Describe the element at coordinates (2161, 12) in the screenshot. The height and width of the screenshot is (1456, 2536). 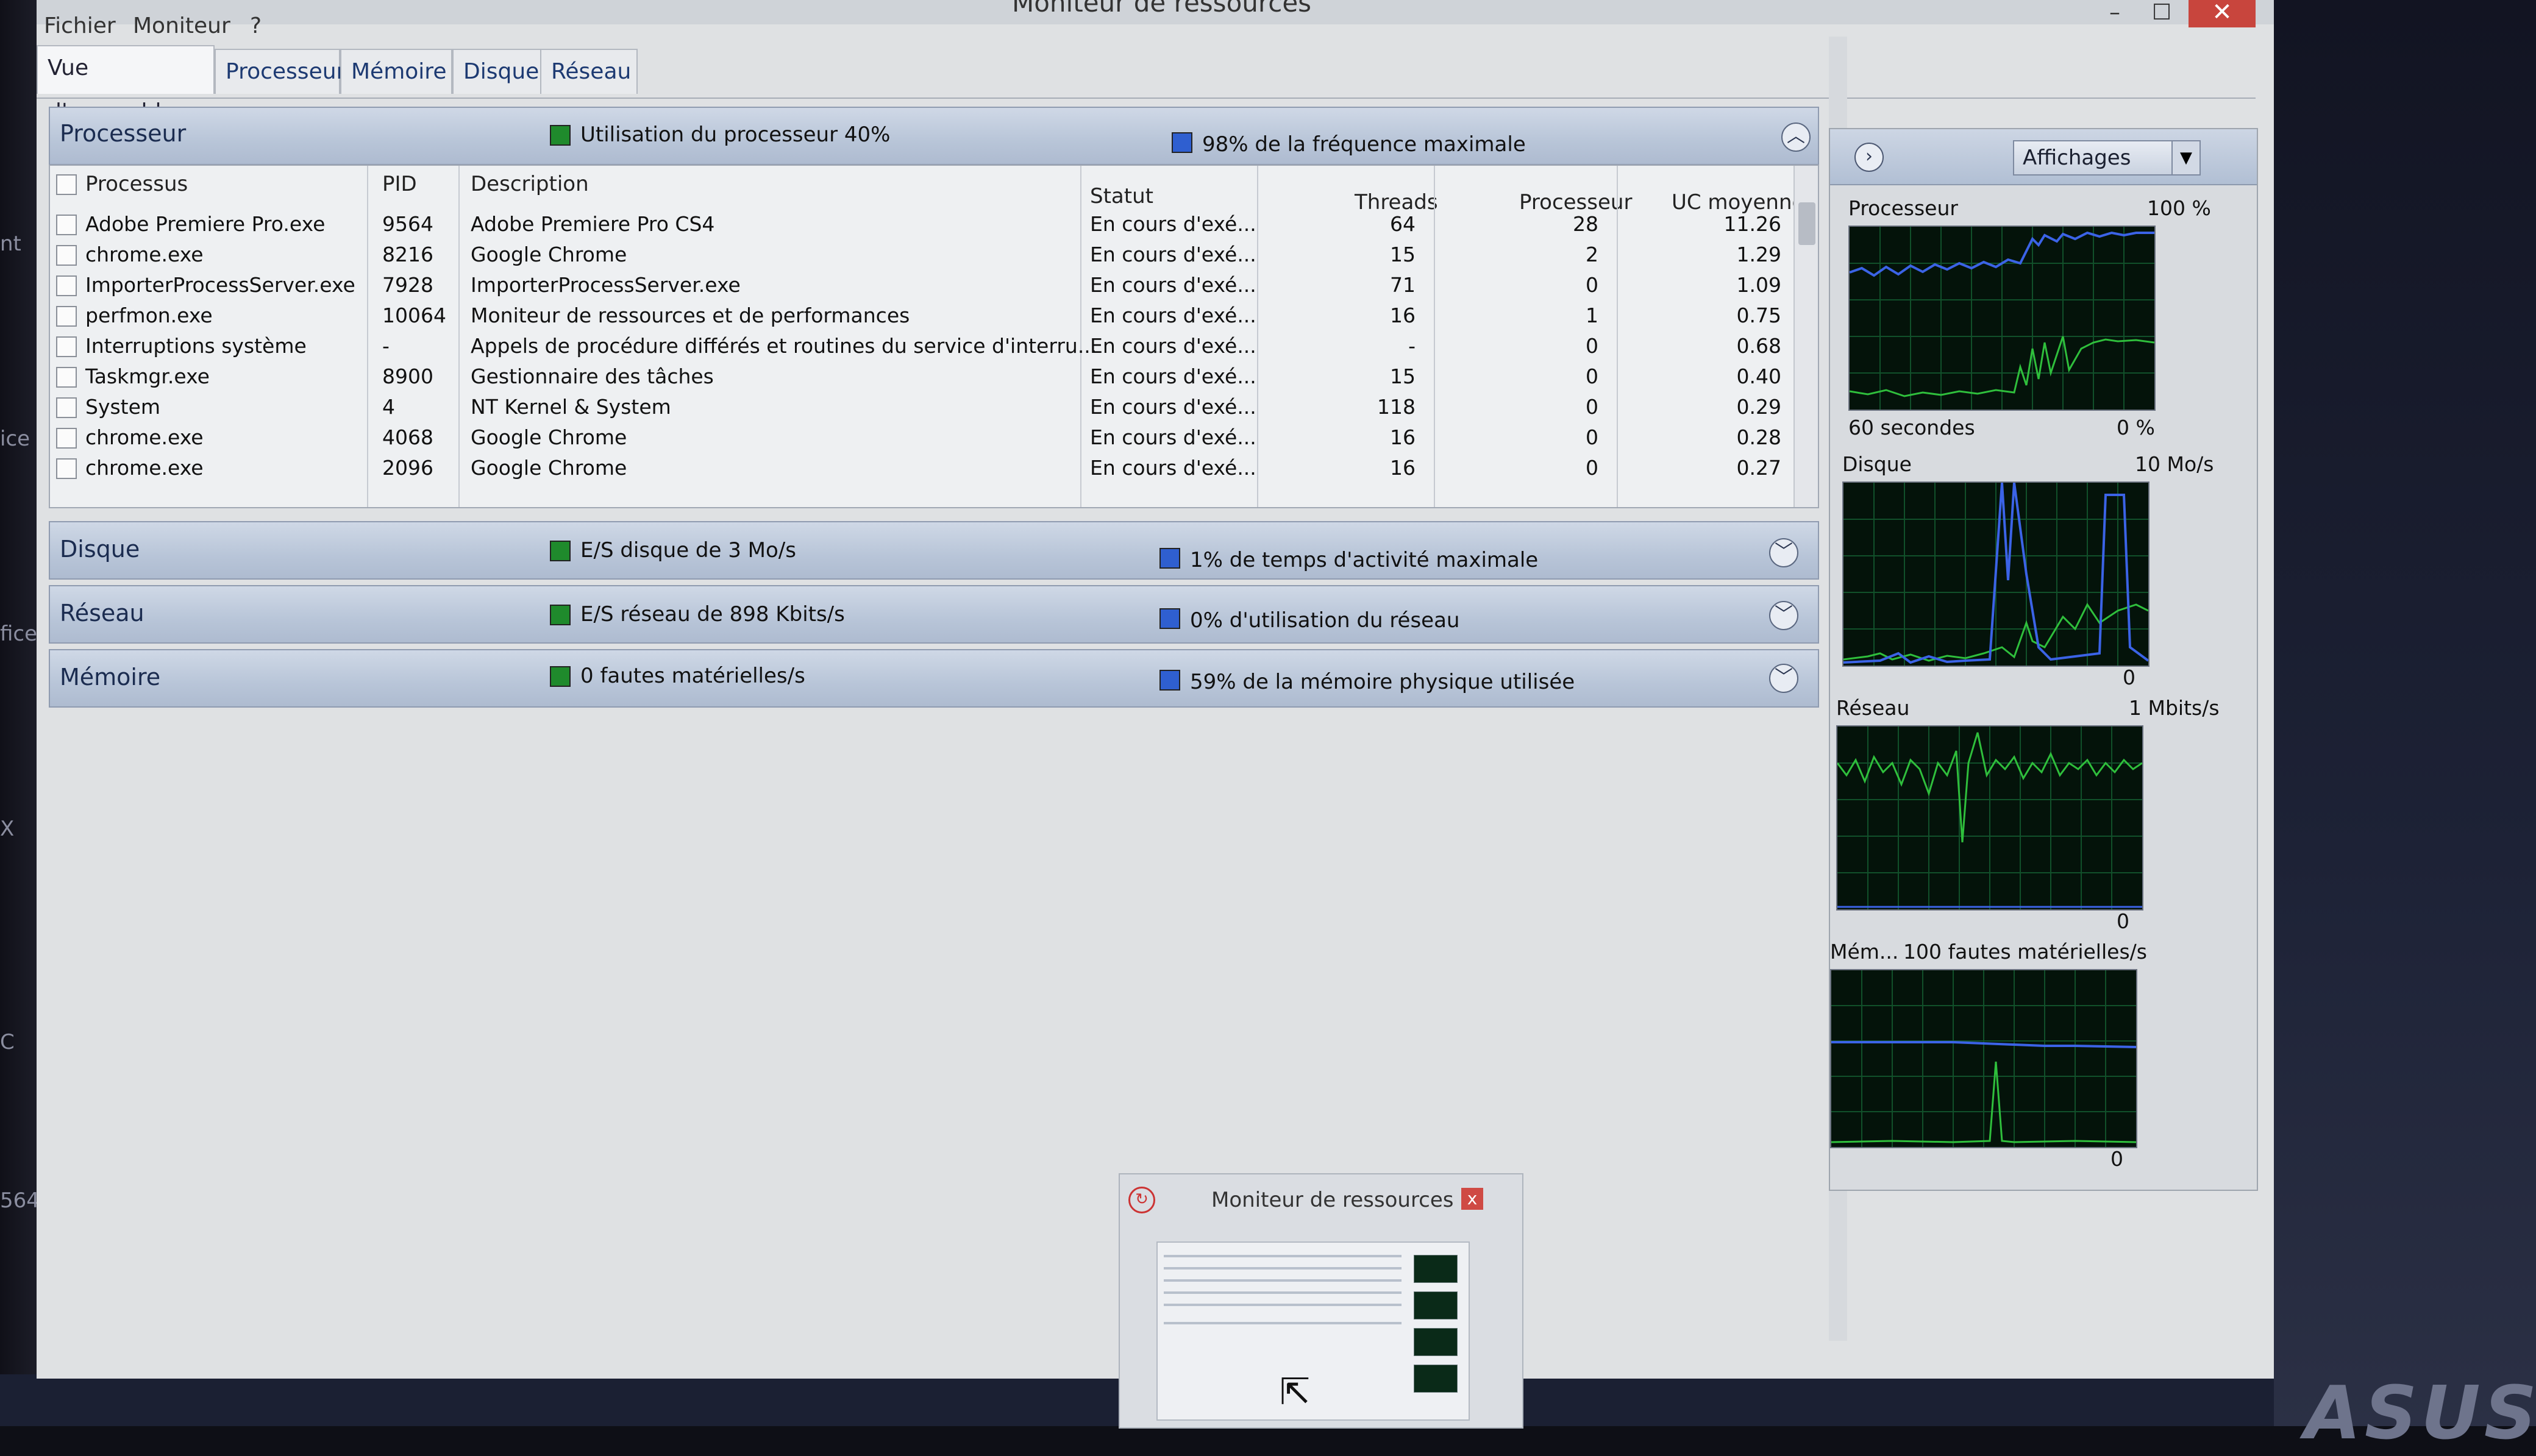
I see `maximize-button: ☐` at that location.